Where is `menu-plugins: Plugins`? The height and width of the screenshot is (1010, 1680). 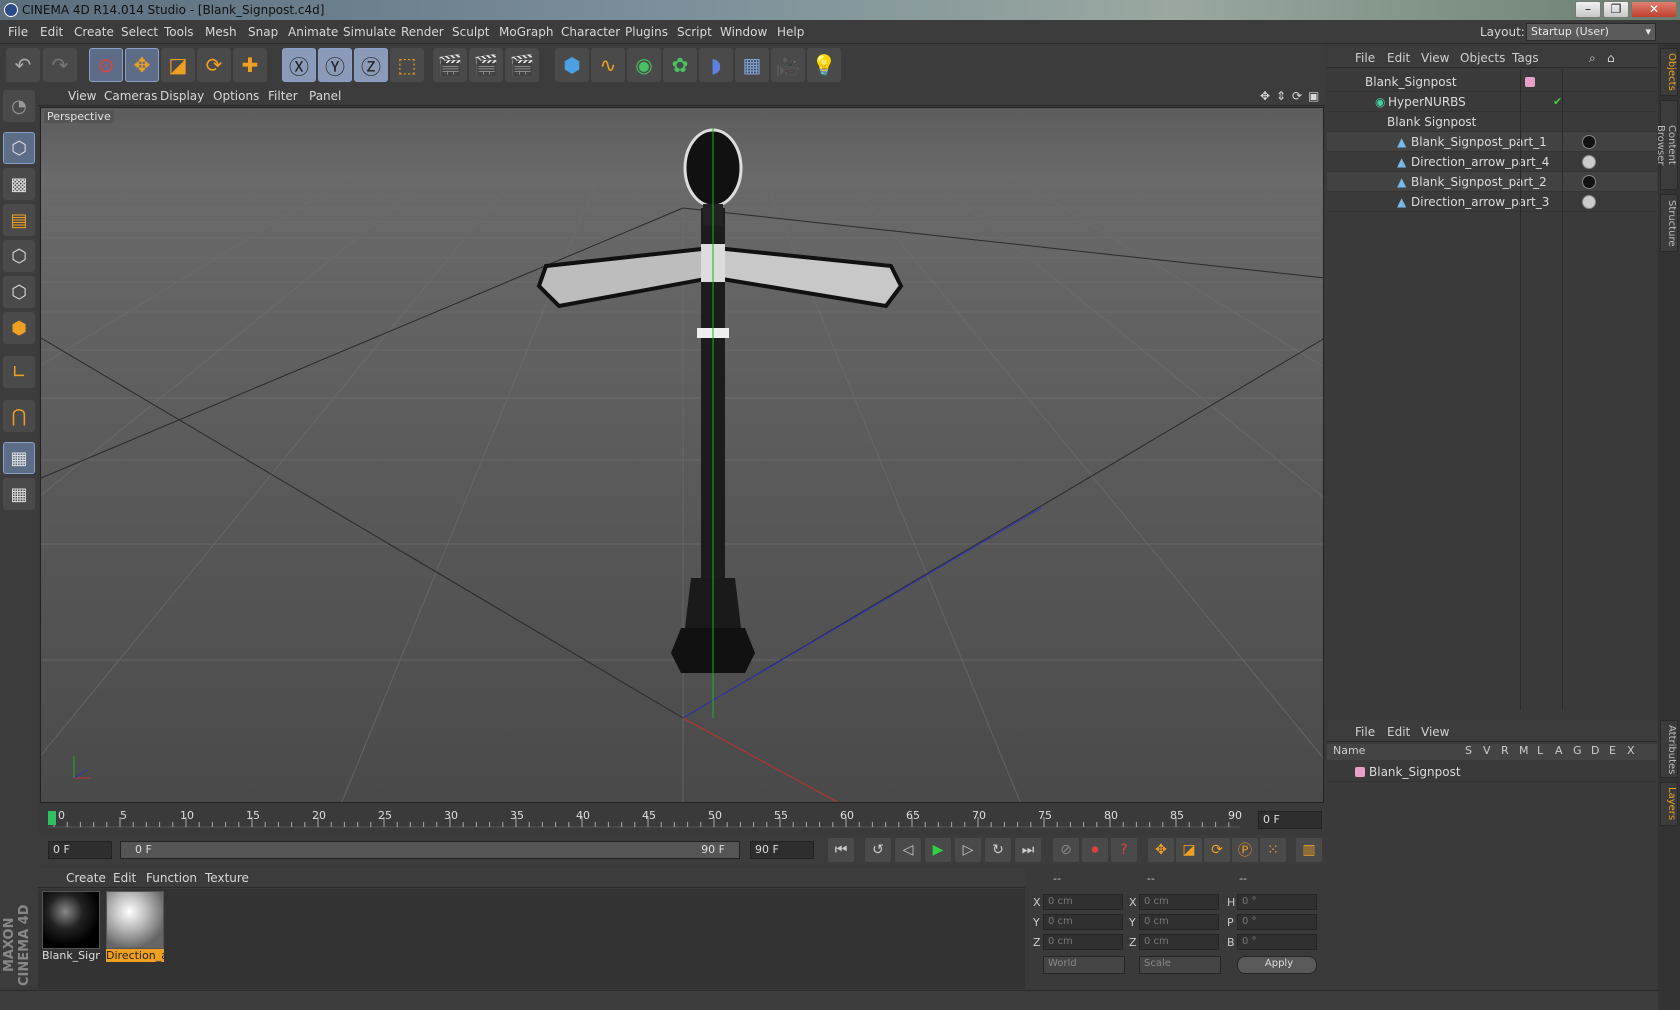
menu-plugins: Plugins is located at coordinates (646, 32).